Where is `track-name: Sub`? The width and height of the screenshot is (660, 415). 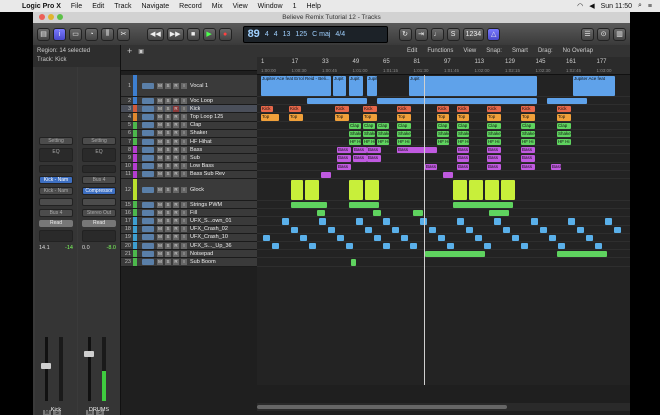 track-name: Sub is located at coordinates (195, 158).